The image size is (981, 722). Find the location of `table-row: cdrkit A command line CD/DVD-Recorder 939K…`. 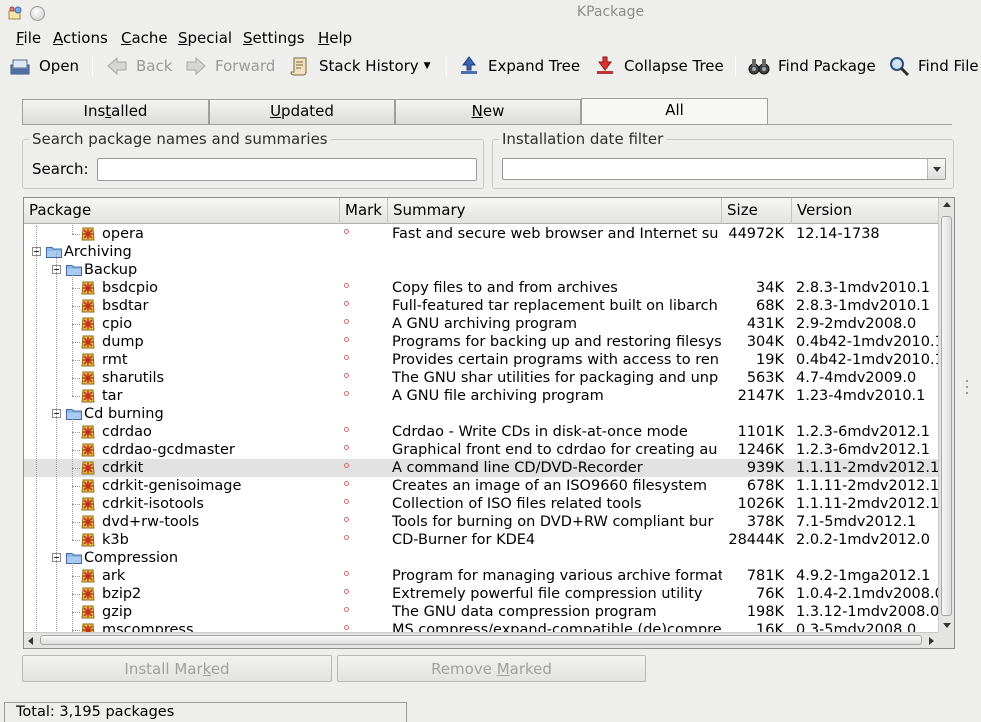

table-row: cdrkit A command line CD/DVD-Recorder 939K… is located at coordinates (481, 468).